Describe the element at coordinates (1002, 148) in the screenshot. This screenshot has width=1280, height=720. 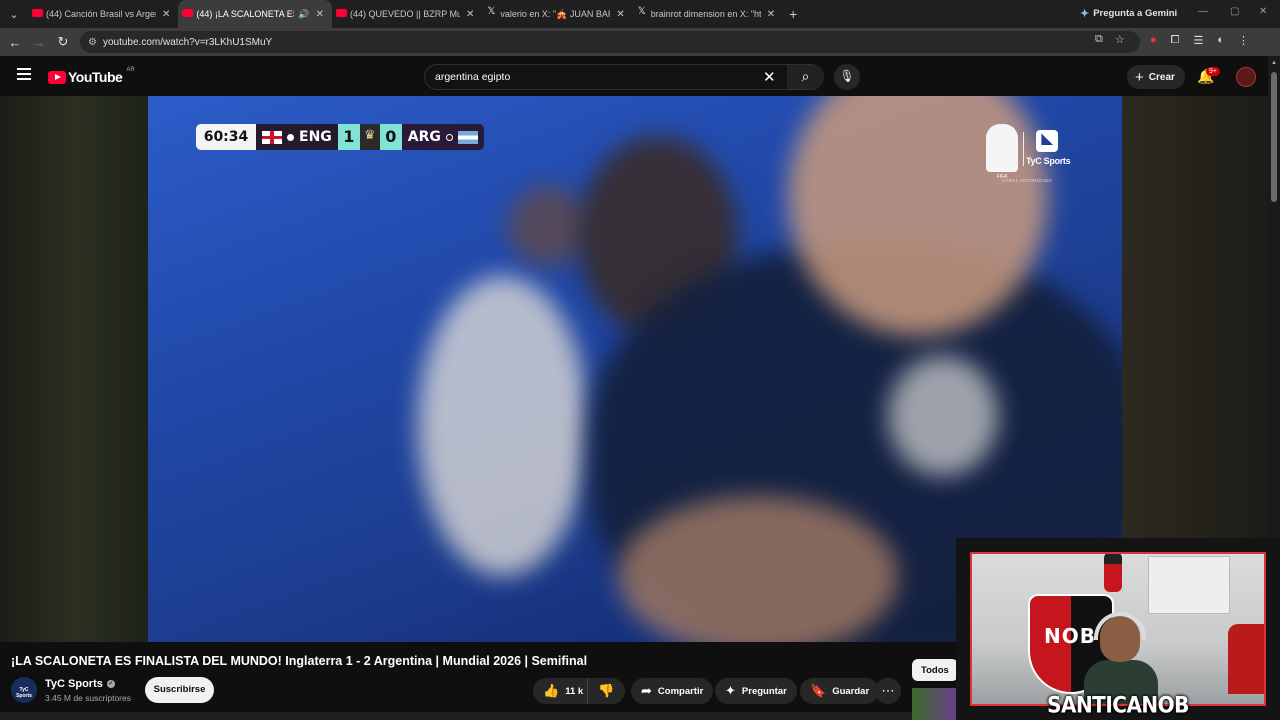
I see `fifa-trophy-icon` at that location.